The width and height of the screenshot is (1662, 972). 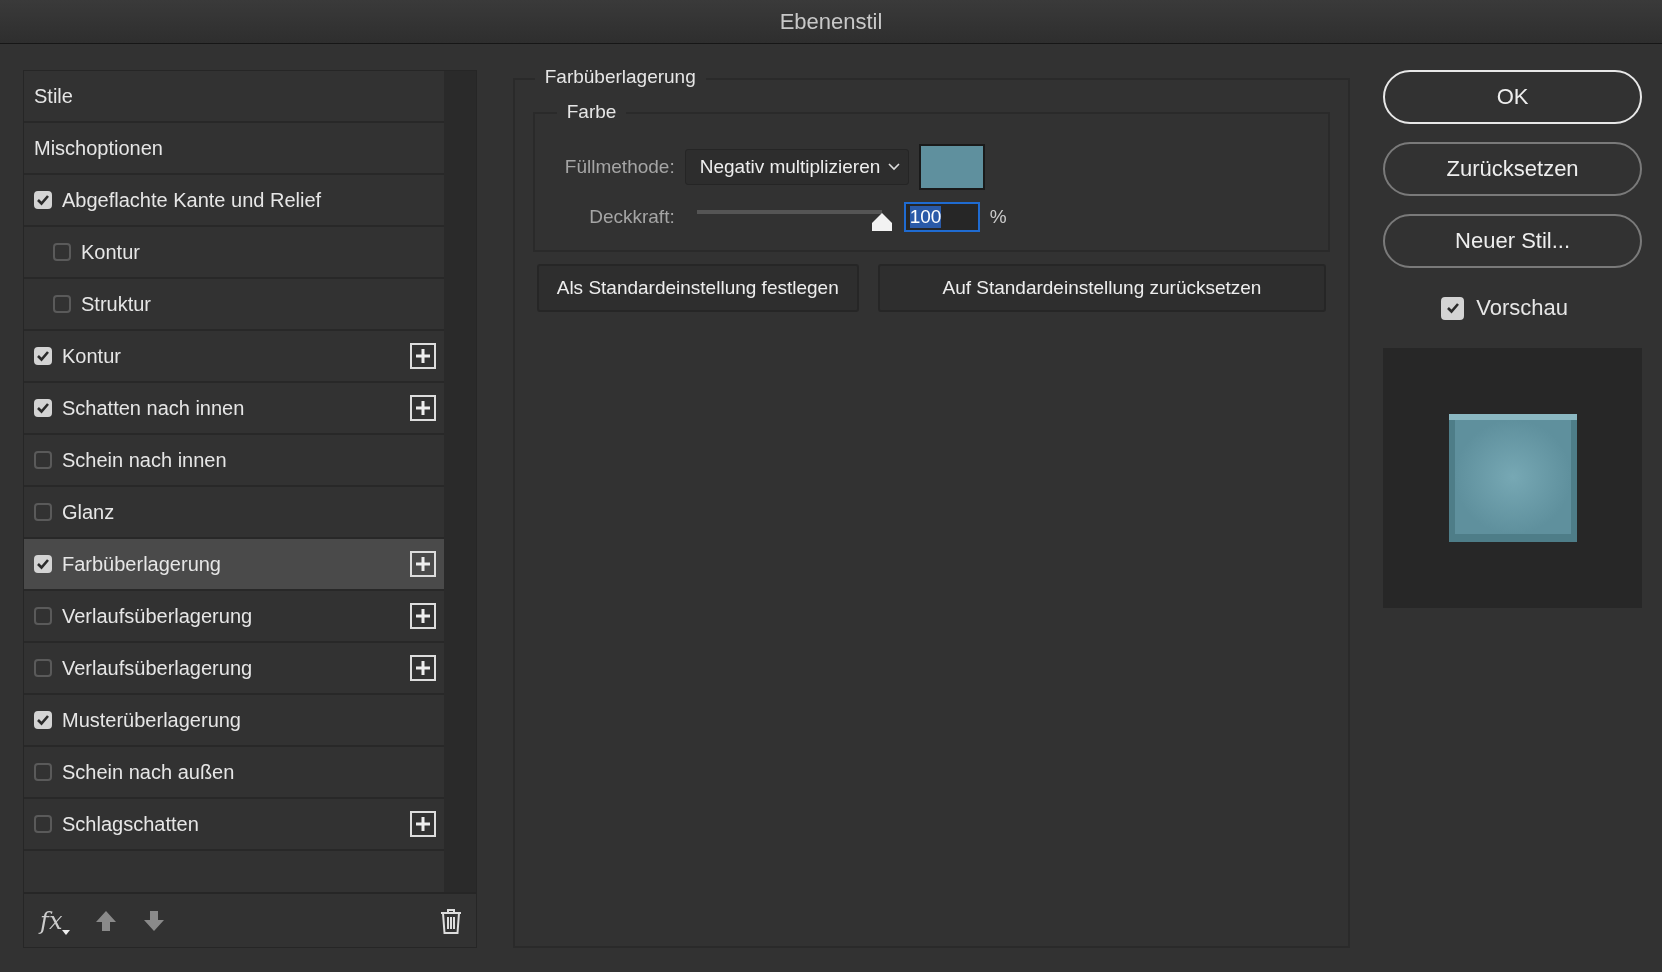 What do you see at coordinates (1522, 308) in the screenshot?
I see `preview-label: Vorschau` at bounding box center [1522, 308].